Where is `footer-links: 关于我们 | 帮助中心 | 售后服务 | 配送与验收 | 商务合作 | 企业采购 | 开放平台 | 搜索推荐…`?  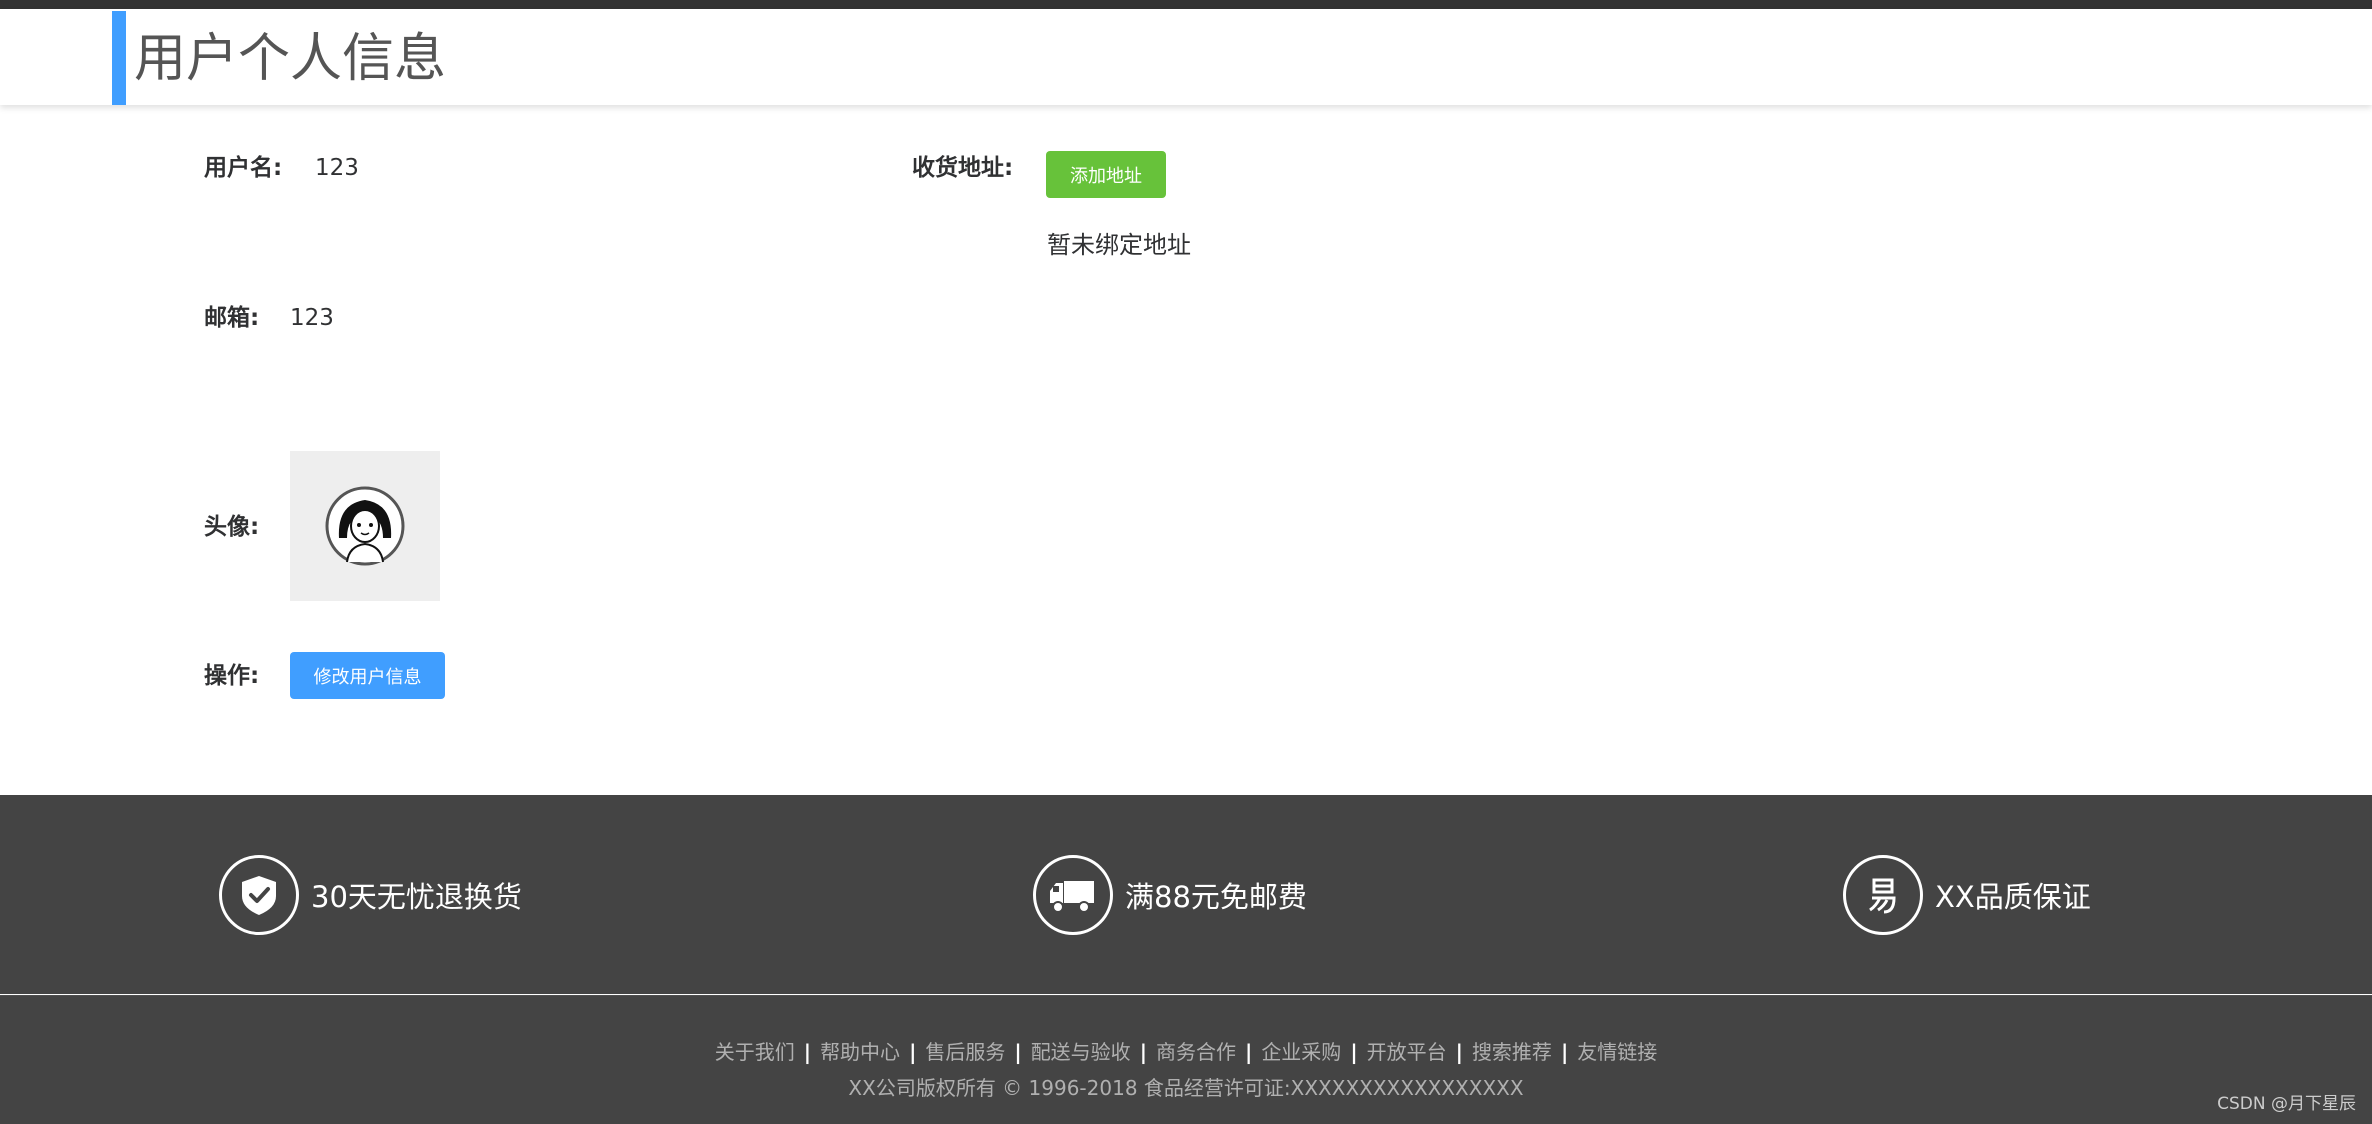 footer-links: 关于我们 | 帮助中心 | 售后服务 | 配送与验收 | 商务合作 | 企业采购 | 开放平台 | 搜索推荐… is located at coordinates (1186, 1050).